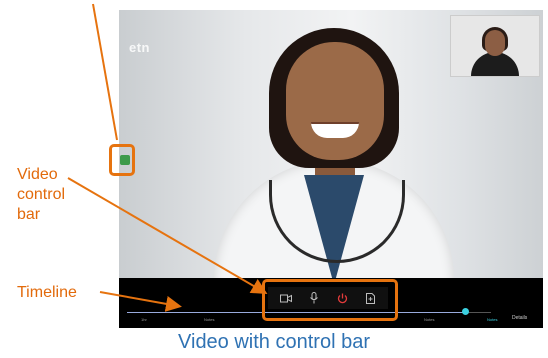  I want to click on arrow-to-timeline, so click(140, 301).